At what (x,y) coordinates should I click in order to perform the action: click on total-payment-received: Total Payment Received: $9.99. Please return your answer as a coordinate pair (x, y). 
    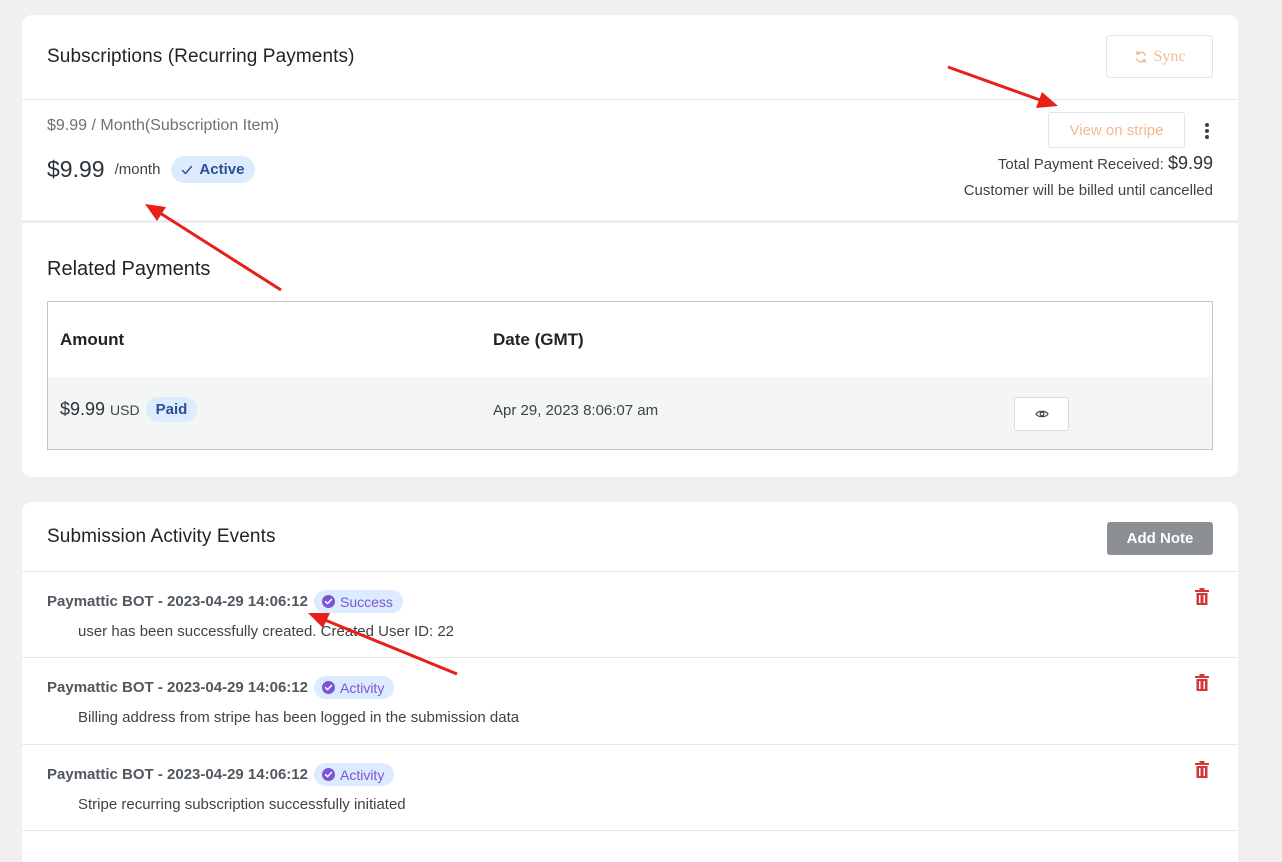
    Looking at the image, I should click on (1105, 163).